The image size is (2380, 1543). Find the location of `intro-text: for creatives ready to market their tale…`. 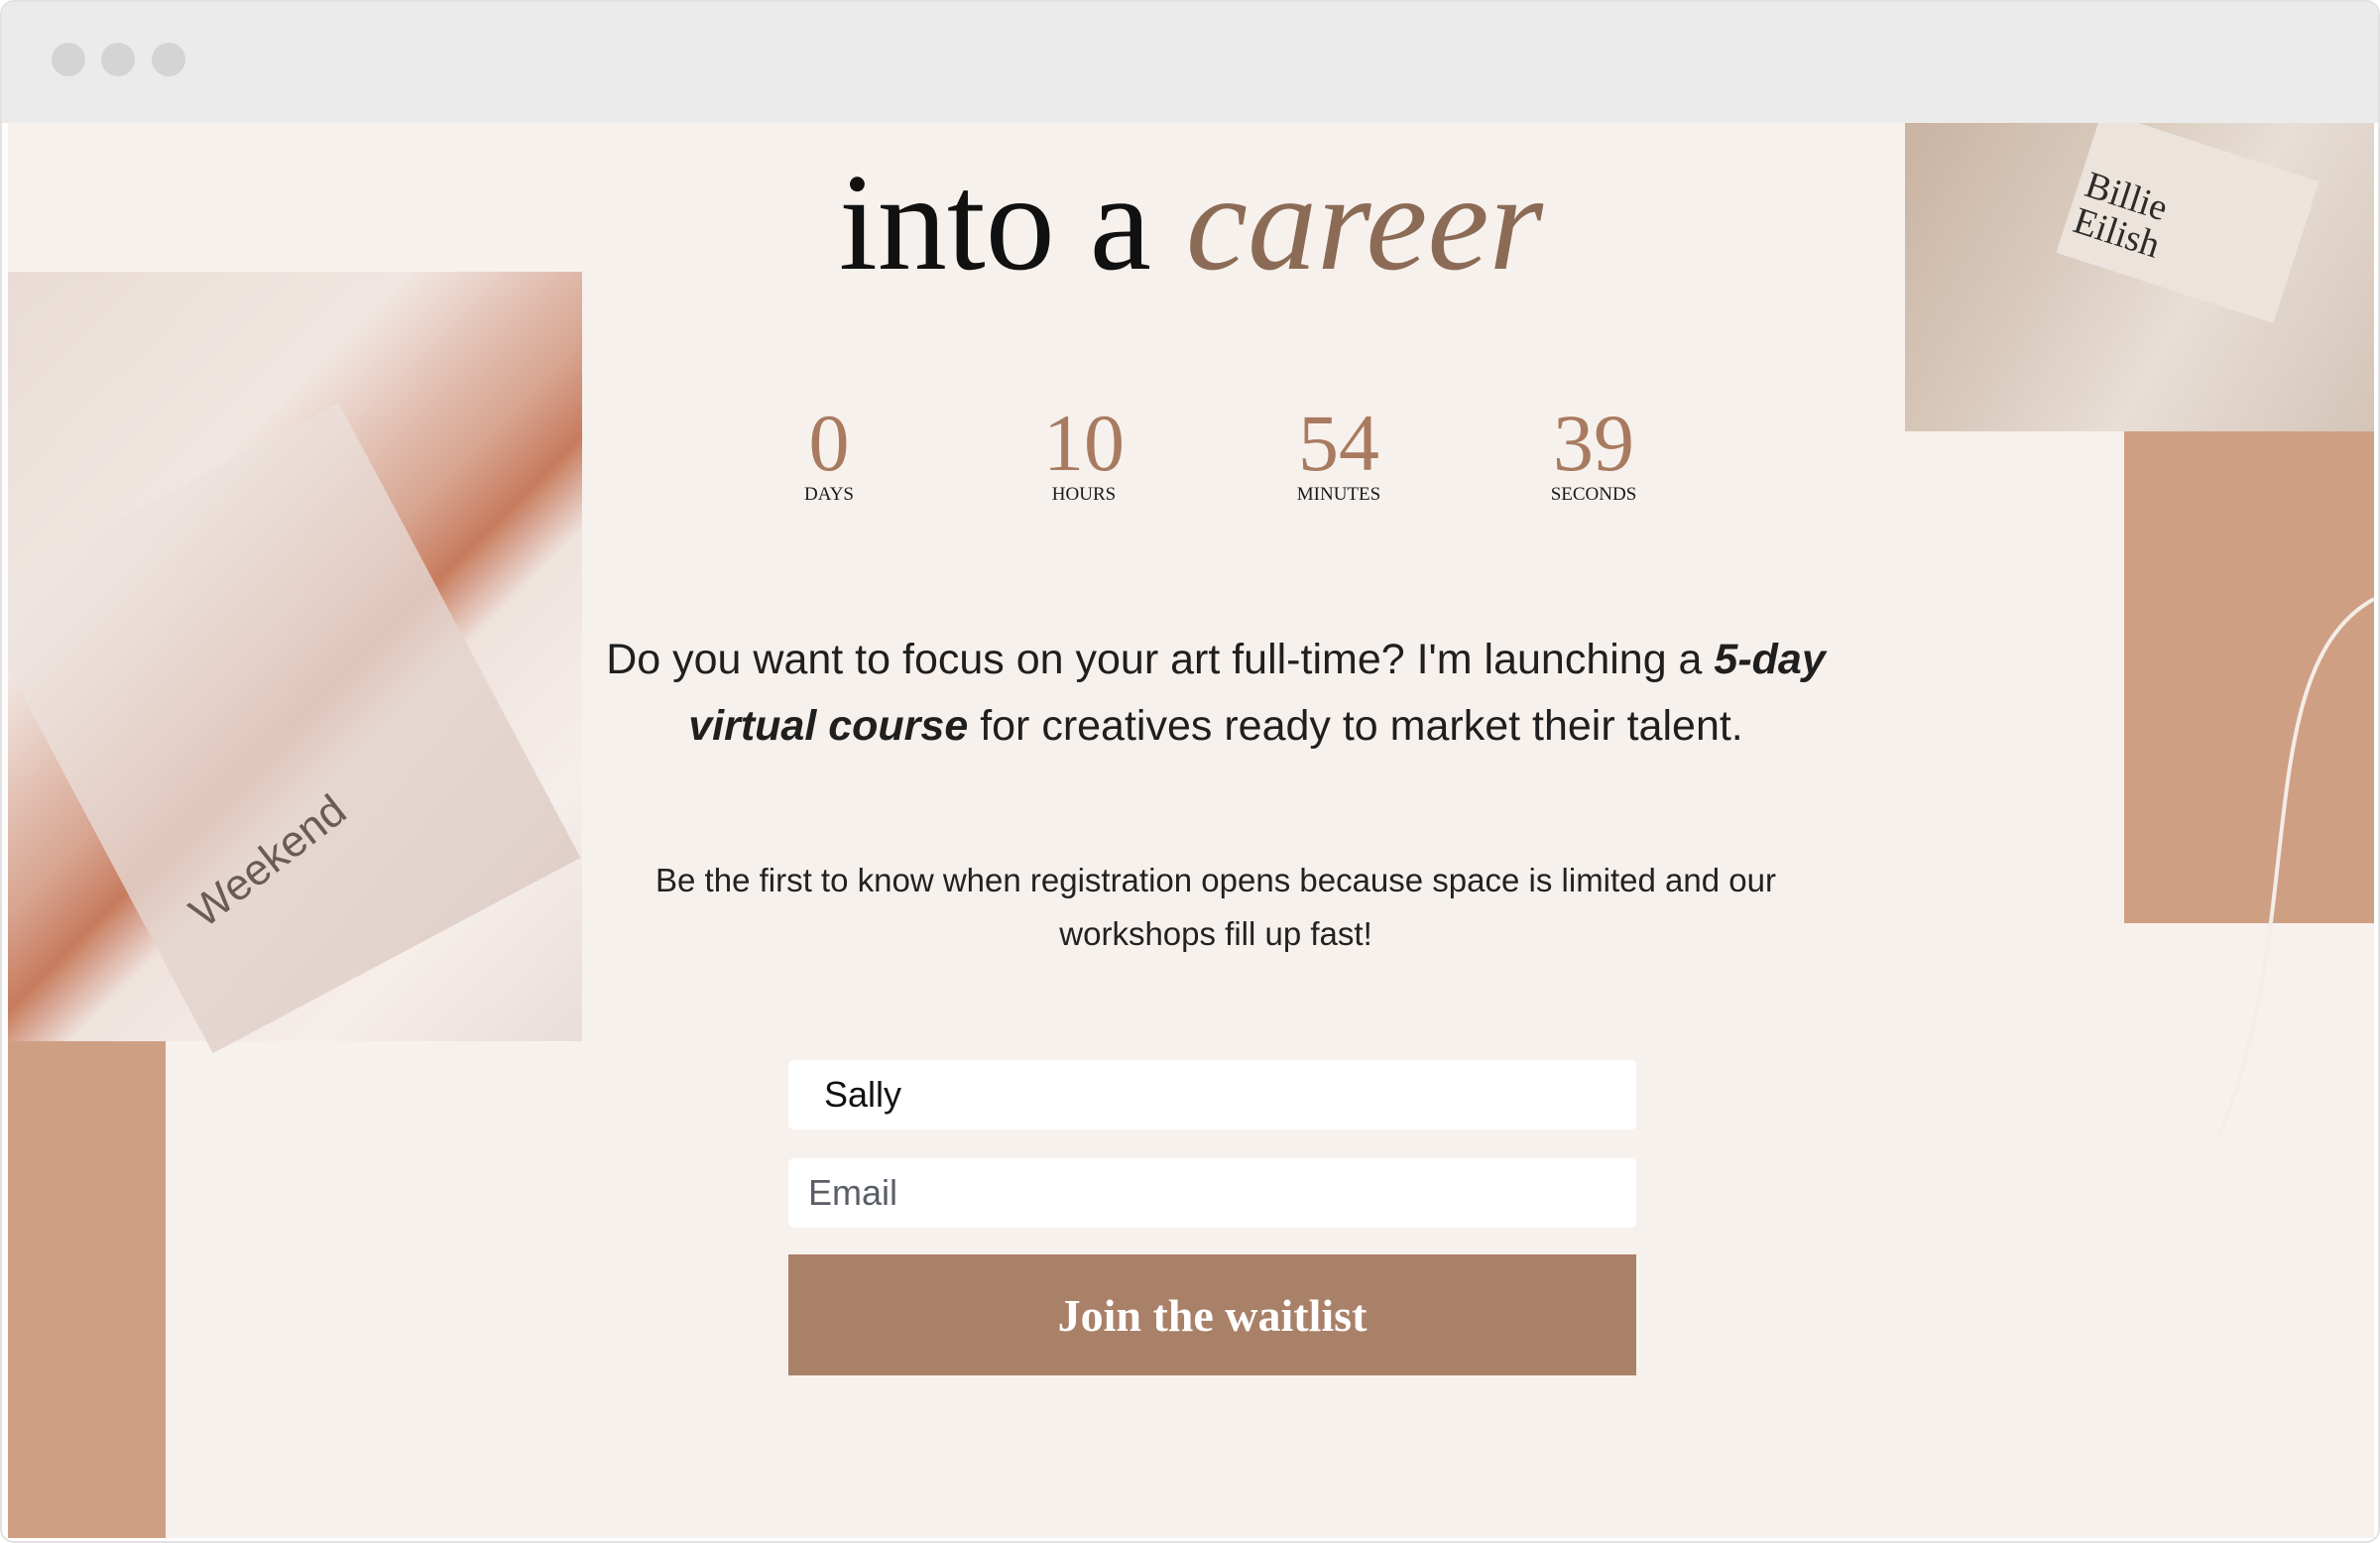

intro-text: for creatives ready to market their tale… is located at coordinates (1355, 726).